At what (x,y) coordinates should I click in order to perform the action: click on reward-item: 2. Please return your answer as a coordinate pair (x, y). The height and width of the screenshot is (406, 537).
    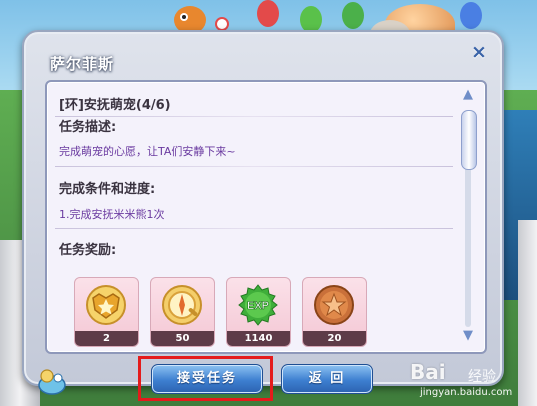
    Looking at the image, I should click on (106, 312).